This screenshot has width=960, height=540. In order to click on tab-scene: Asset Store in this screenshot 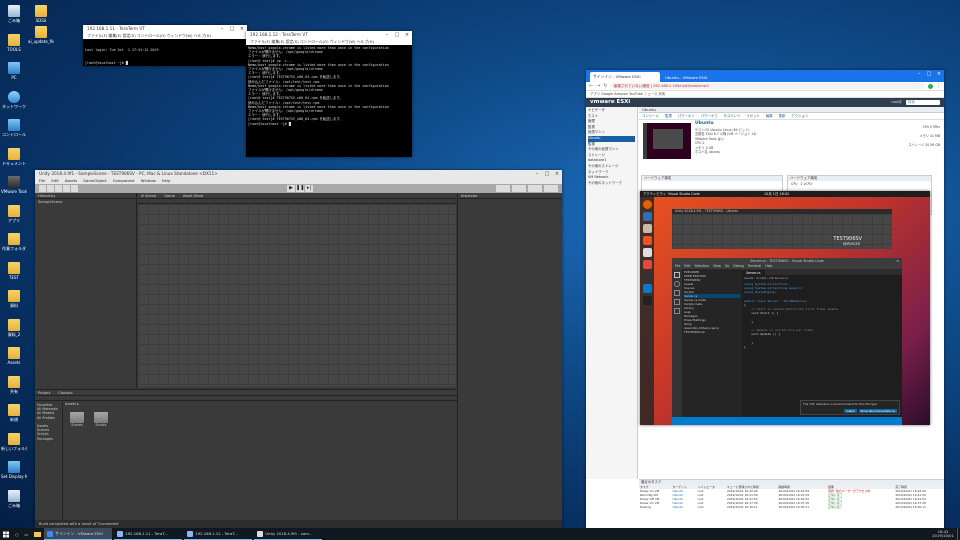, I will do `click(193, 195)`.